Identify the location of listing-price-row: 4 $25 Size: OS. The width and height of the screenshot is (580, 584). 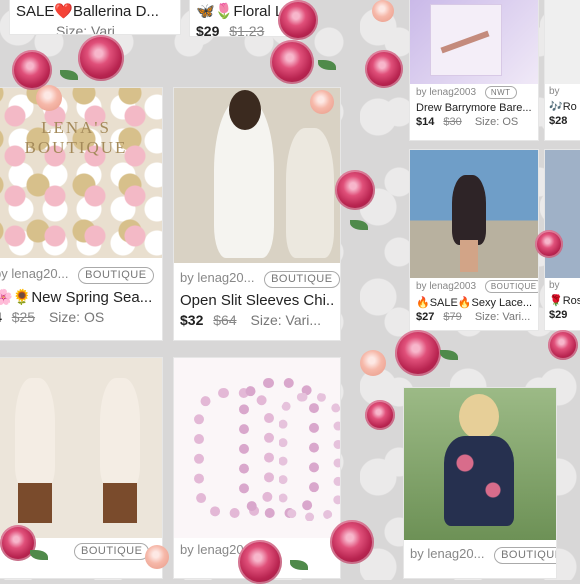
(78, 317).